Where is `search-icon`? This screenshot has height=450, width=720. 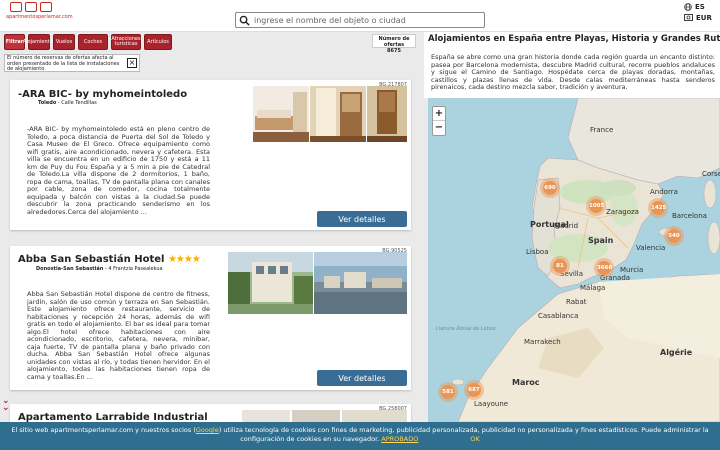 search-icon is located at coordinates (244, 20).